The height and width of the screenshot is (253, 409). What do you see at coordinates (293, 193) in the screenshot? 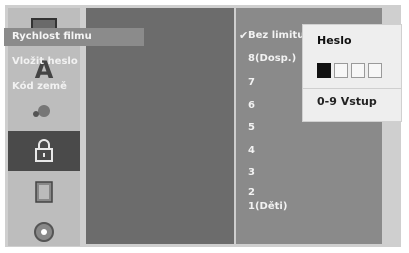
I see `option-2: 2` at bounding box center [293, 193].